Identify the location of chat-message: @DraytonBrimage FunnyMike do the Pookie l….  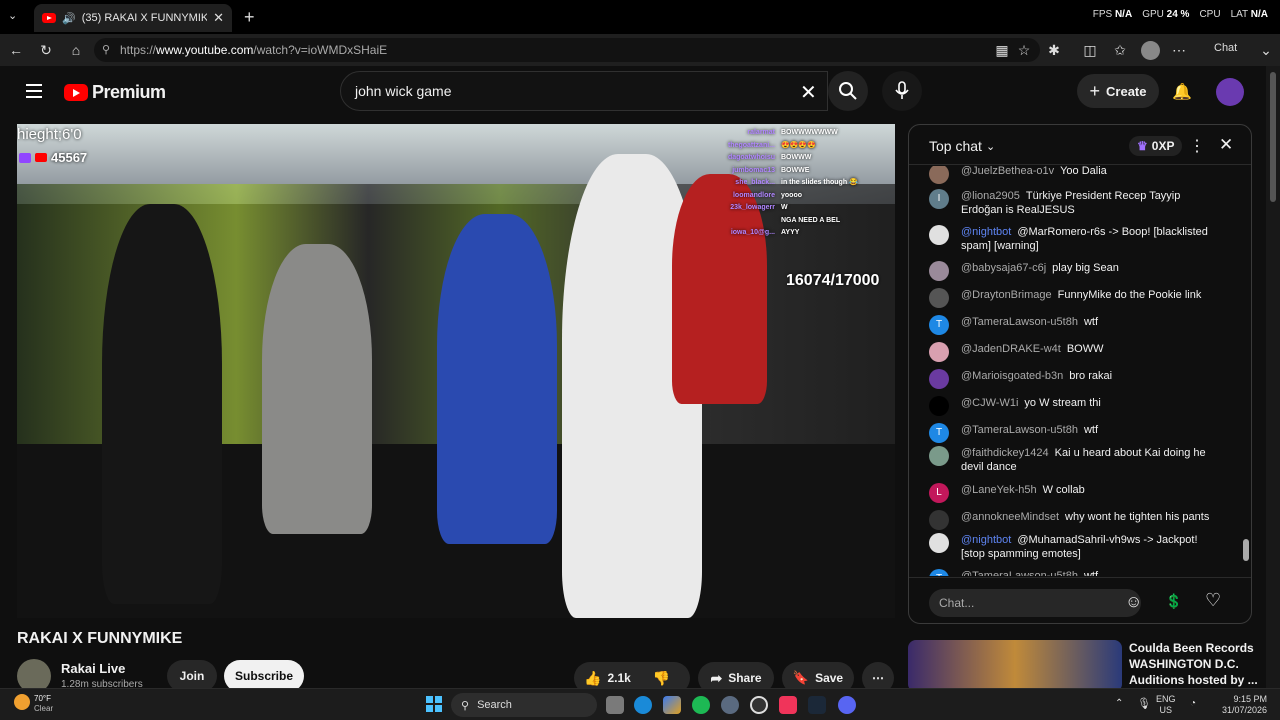
(1074, 298).